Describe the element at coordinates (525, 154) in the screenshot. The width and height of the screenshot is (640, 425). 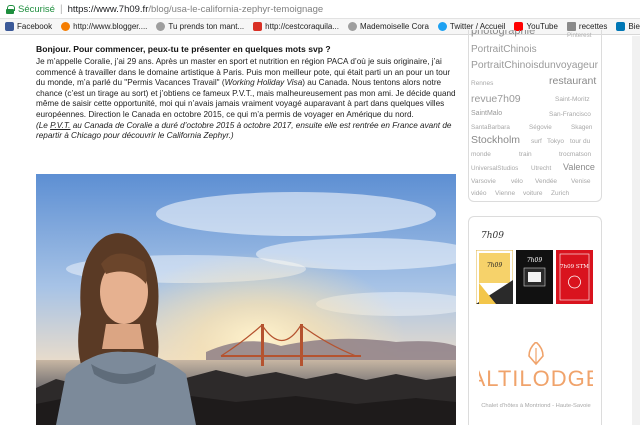
I see `tag-link: train` at that location.